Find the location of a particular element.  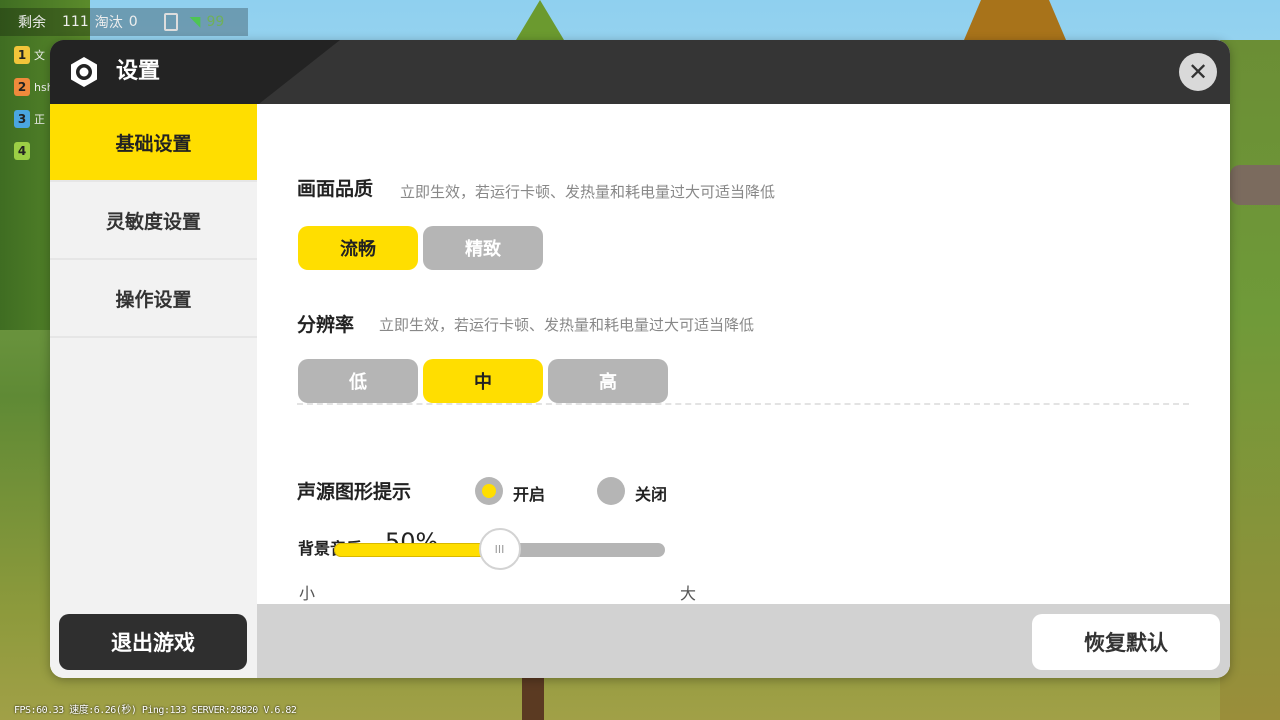

sidebar-item-sensitivity: 灵敏度设置 is located at coordinates (153, 221).